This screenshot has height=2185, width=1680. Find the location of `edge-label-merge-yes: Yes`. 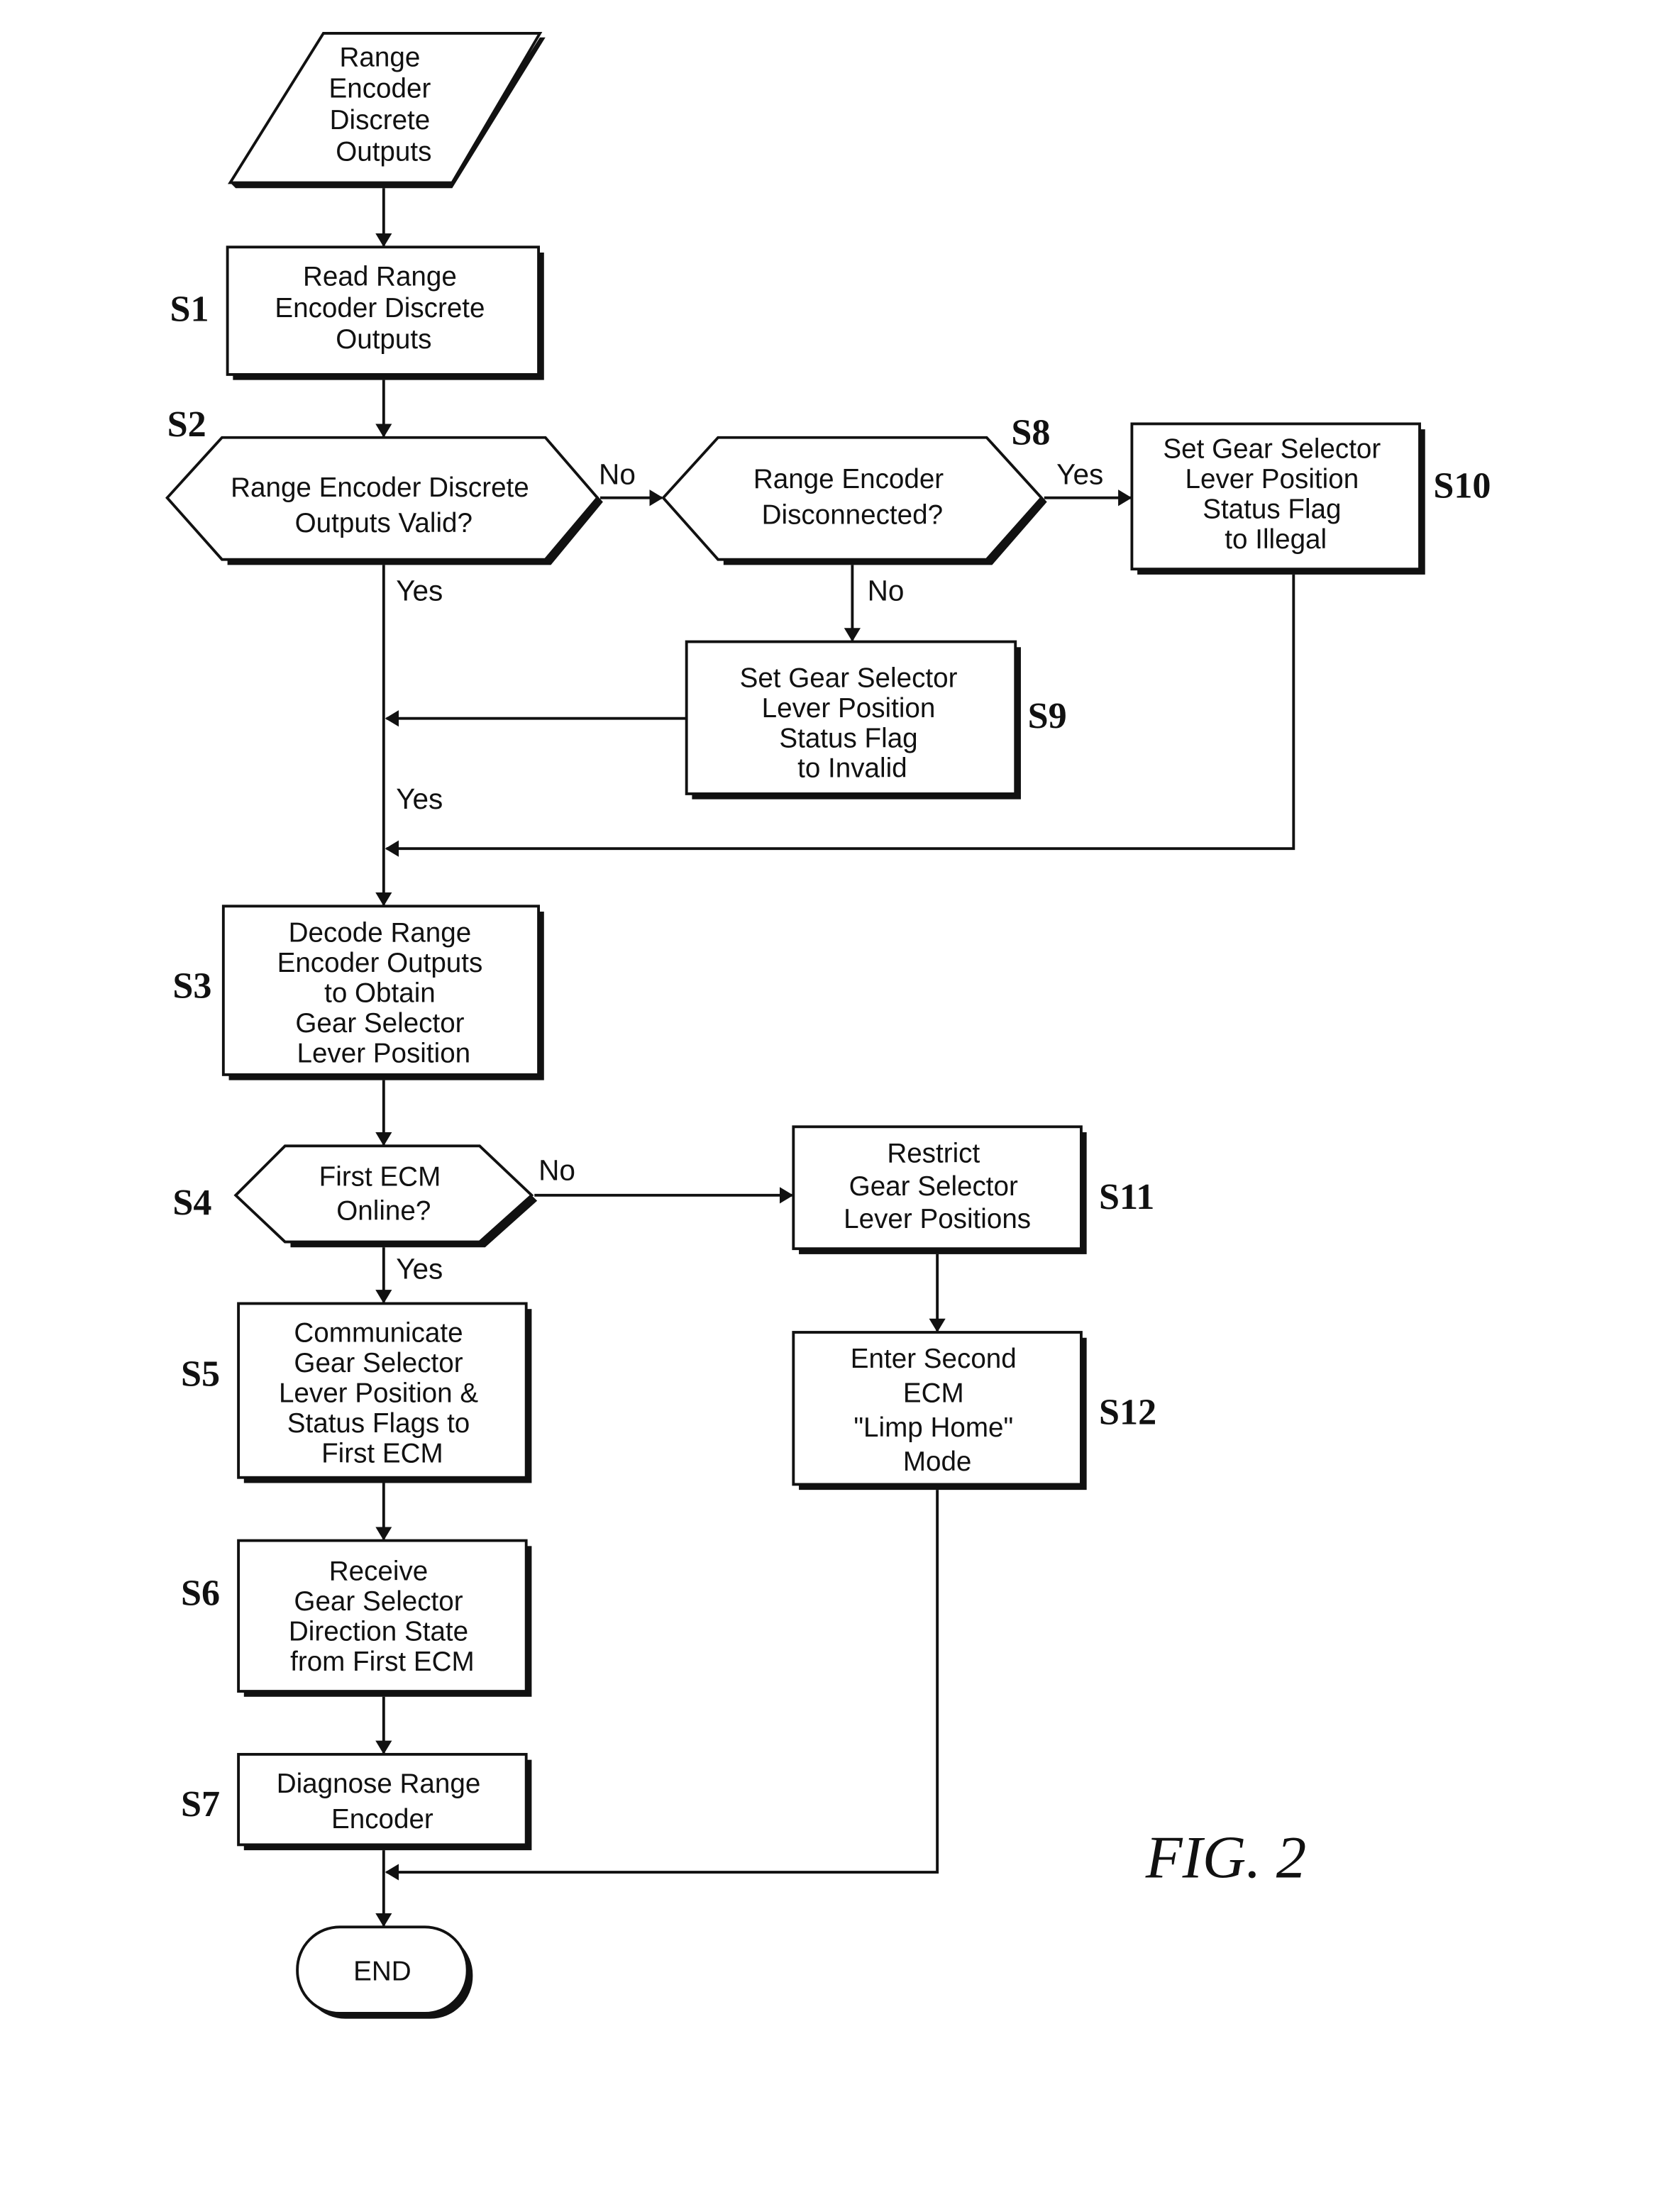

edge-label-merge-yes: Yes is located at coordinates (419, 798).